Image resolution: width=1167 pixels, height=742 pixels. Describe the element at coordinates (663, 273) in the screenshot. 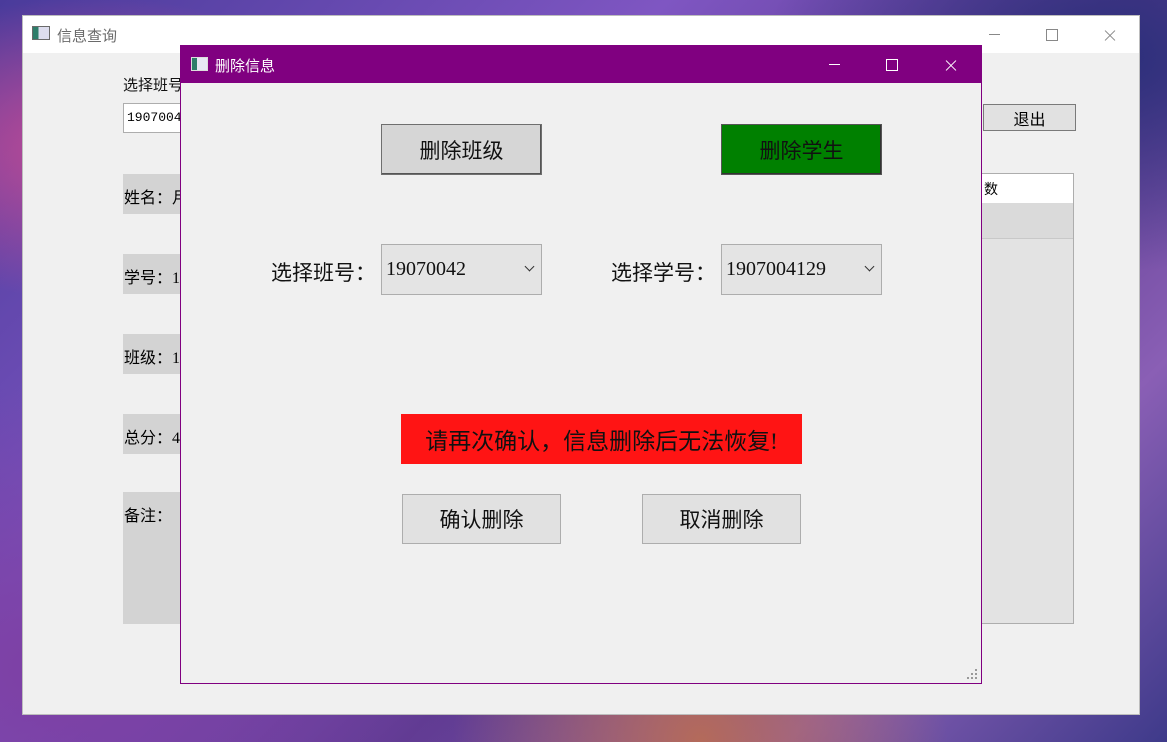

I see `student-select-label: 选择学号：` at that location.